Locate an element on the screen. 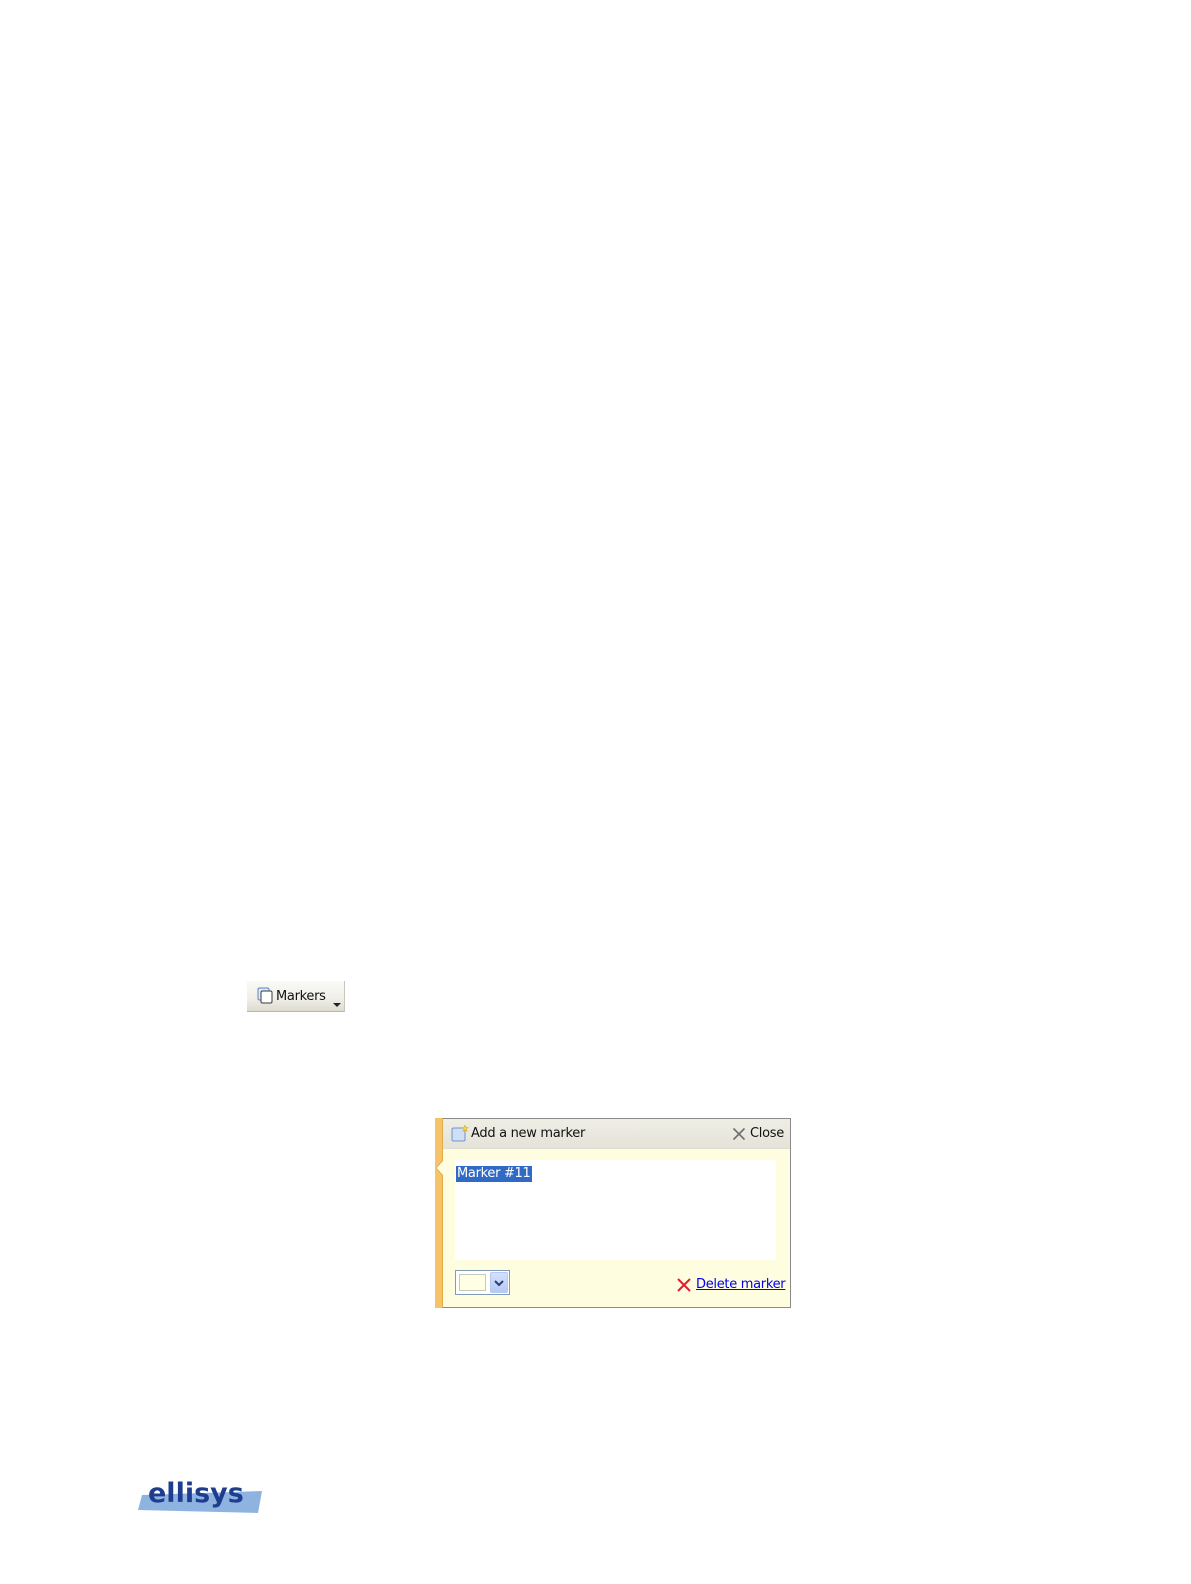  markers-button: Markers is located at coordinates (296, 996).